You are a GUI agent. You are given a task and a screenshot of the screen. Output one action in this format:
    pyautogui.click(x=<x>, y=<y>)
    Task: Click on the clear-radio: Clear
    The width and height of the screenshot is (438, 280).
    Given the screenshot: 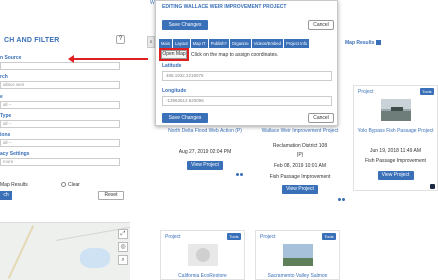 What is the action you would take?
    pyautogui.click(x=70, y=185)
    